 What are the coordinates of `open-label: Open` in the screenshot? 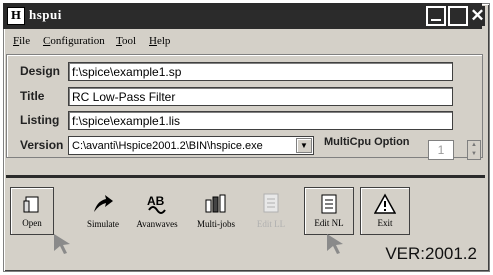 It's located at (32, 223).